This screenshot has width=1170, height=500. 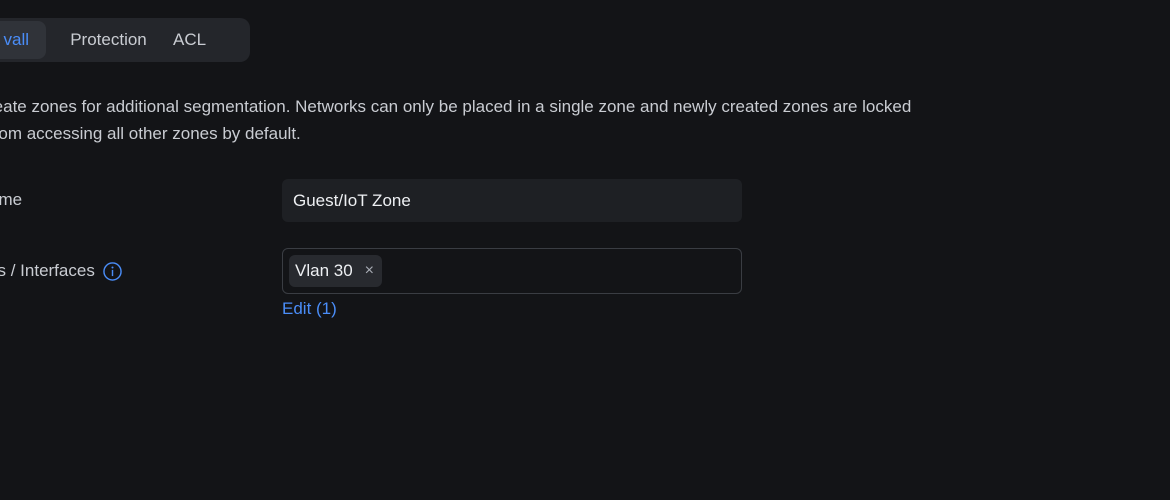 I want to click on network-chip: Vlan 30 ×, so click(x=336, y=271).